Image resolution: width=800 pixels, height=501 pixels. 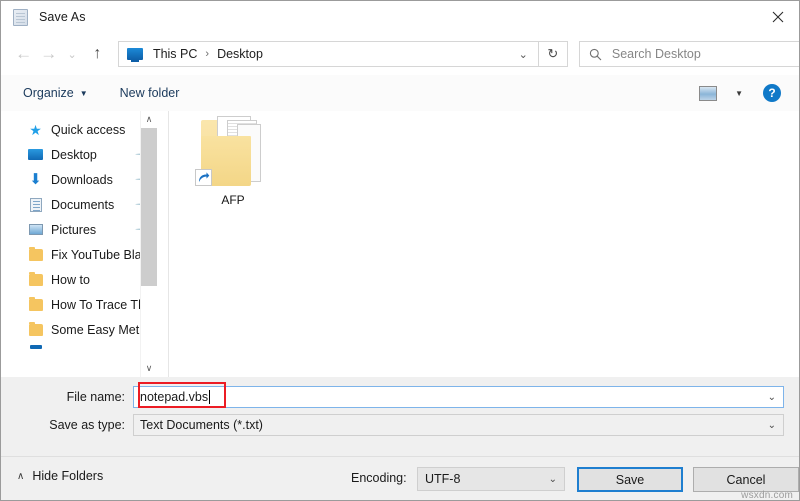 What do you see at coordinates (379, 478) in the screenshot?
I see `encoding-label: Encoding:` at bounding box center [379, 478].